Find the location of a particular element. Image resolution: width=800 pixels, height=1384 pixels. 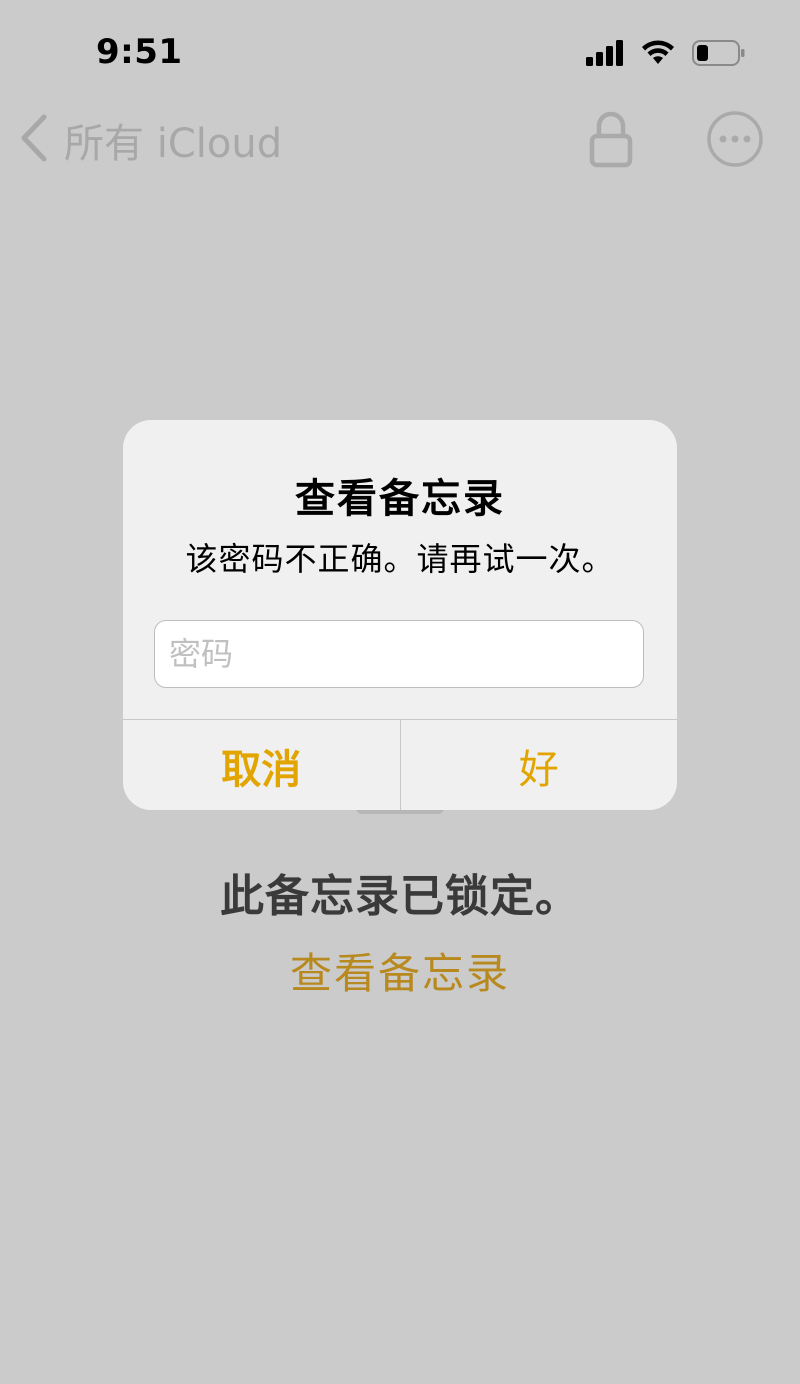

password-input is located at coordinates (399, 654).